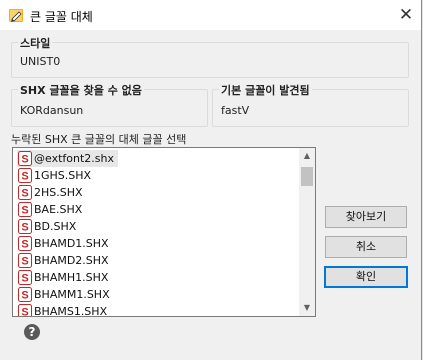 The width and height of the screenshot is (423, 360). Describe the element at coordinates (58, 209) in the screenshot. I see `list-item-label: BAE.SHX` at that location.